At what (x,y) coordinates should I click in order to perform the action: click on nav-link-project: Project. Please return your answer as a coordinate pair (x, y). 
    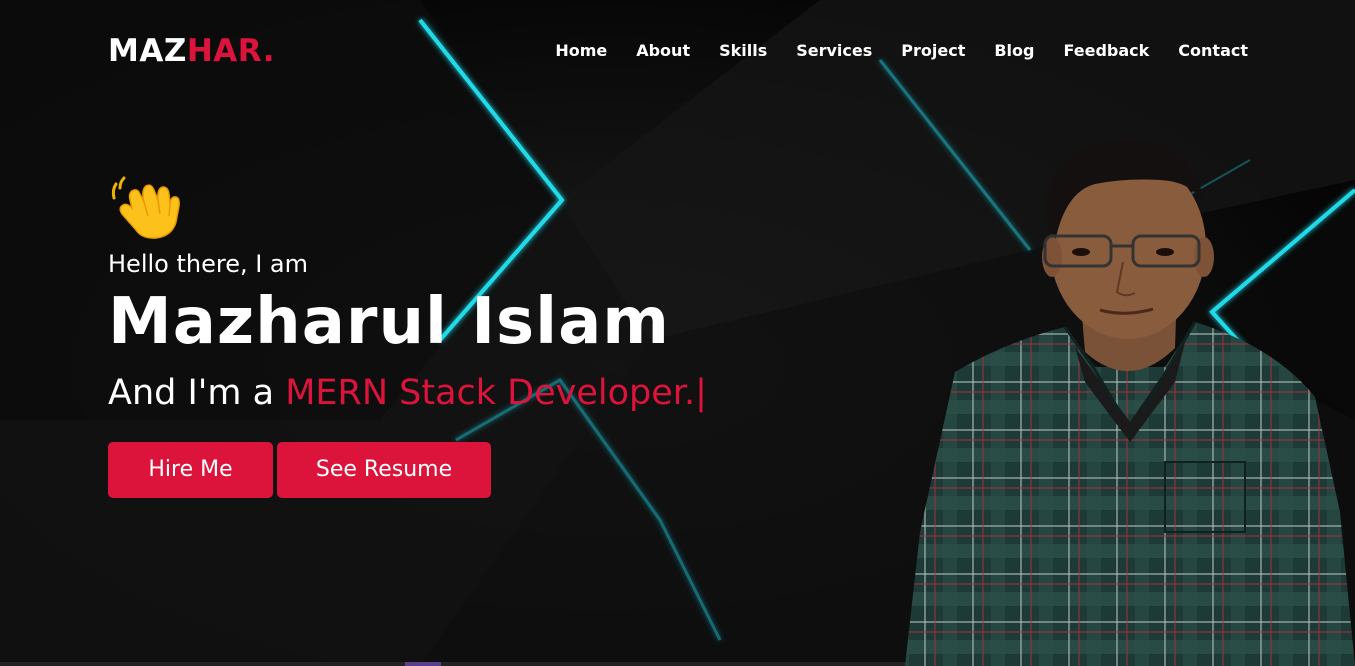
    Looking at the image, I should click on (933, 51).